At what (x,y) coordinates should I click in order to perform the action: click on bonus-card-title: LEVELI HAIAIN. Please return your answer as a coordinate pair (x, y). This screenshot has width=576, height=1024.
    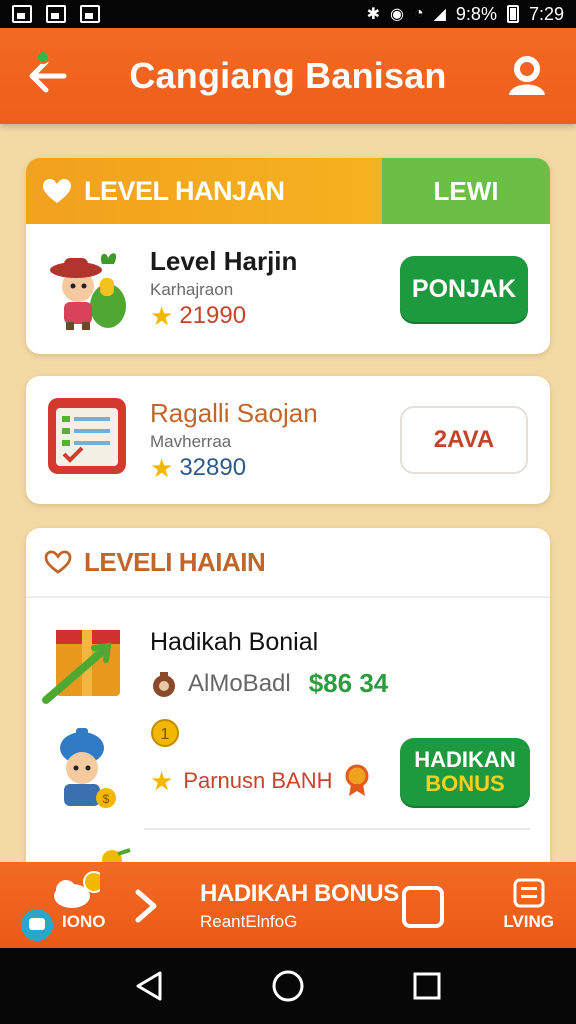
    Looking at the image, I should click on (175, 561).